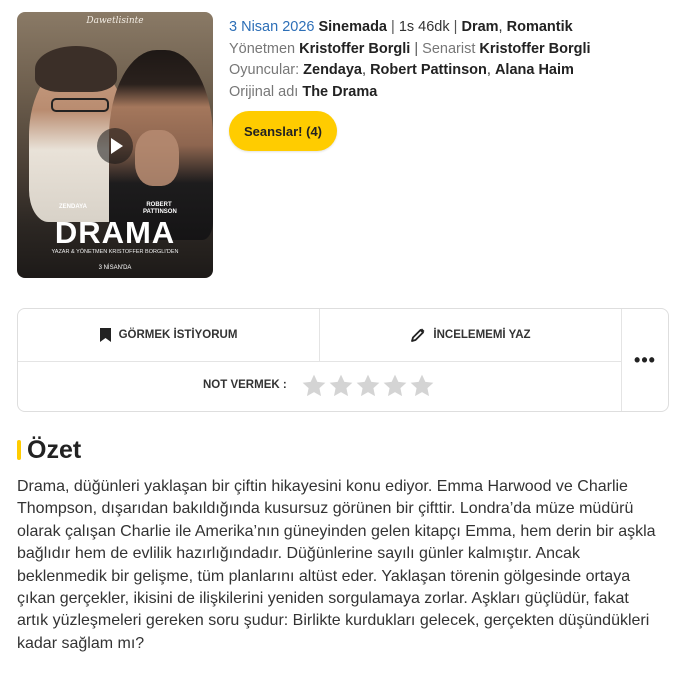 The width and height of the screenshot is (677, 699). I want to click on cast-link-pattinson: Robert Pattinson, so click(428, 70).